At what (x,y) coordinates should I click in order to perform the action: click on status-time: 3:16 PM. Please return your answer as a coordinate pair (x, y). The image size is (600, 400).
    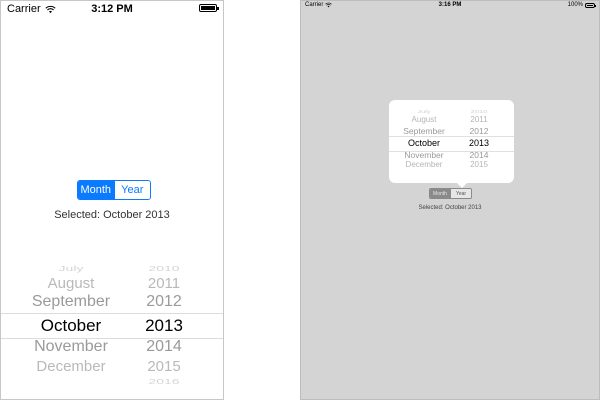
    Looking at the image, I should click on (450, 5).